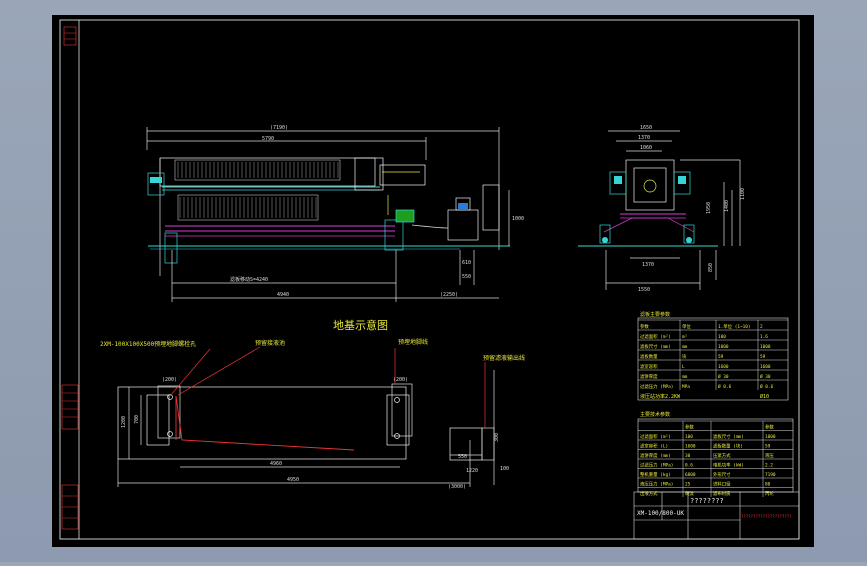 Image resolution: width=867 pixels, height=566 pixels. What do you see at coordinates (727, 206) in the screenshot?
I see `dim-side-h2: 1400` at bounding box center [727, 206].